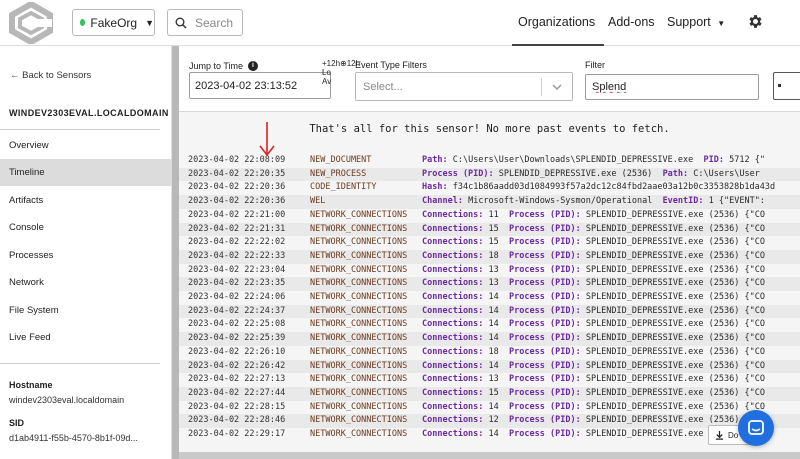 The image size is (800, 459). I want to click on logo-icon, so click(31, 23).